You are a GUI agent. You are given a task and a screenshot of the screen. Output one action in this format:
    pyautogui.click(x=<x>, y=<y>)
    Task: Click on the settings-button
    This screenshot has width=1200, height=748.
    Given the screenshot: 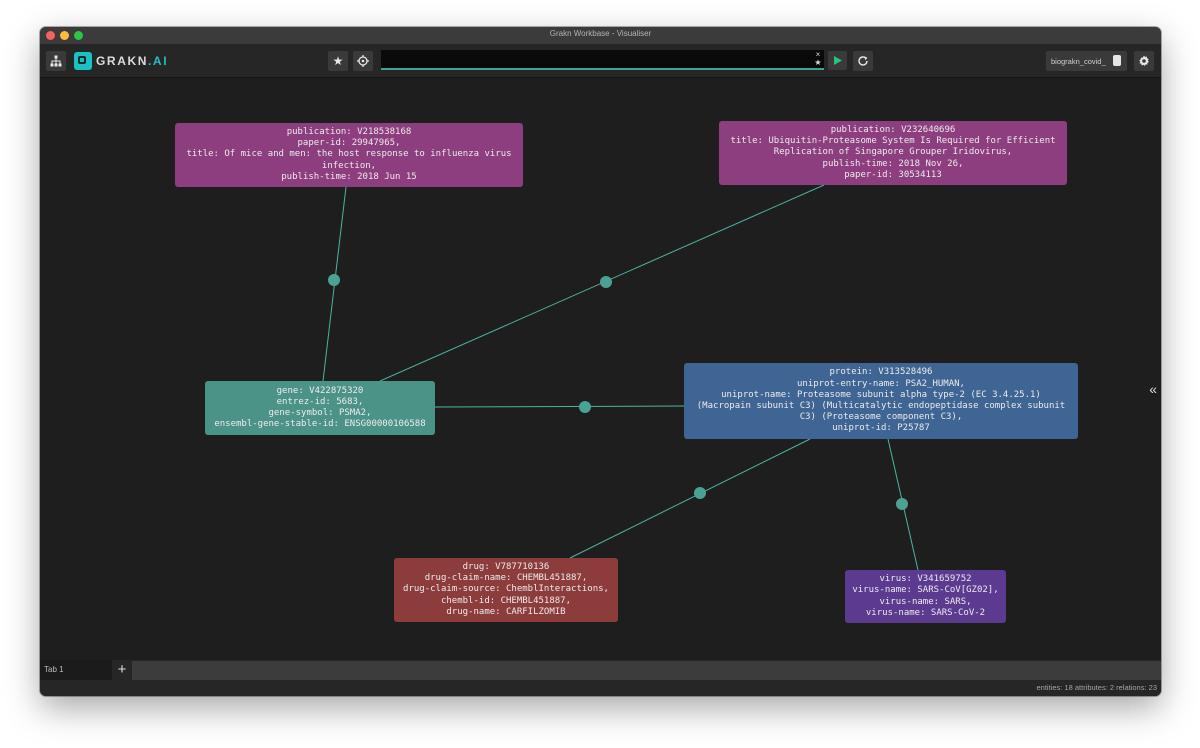 What is the action you would take?
    pyautogui.click(x=1144, y=61)
    